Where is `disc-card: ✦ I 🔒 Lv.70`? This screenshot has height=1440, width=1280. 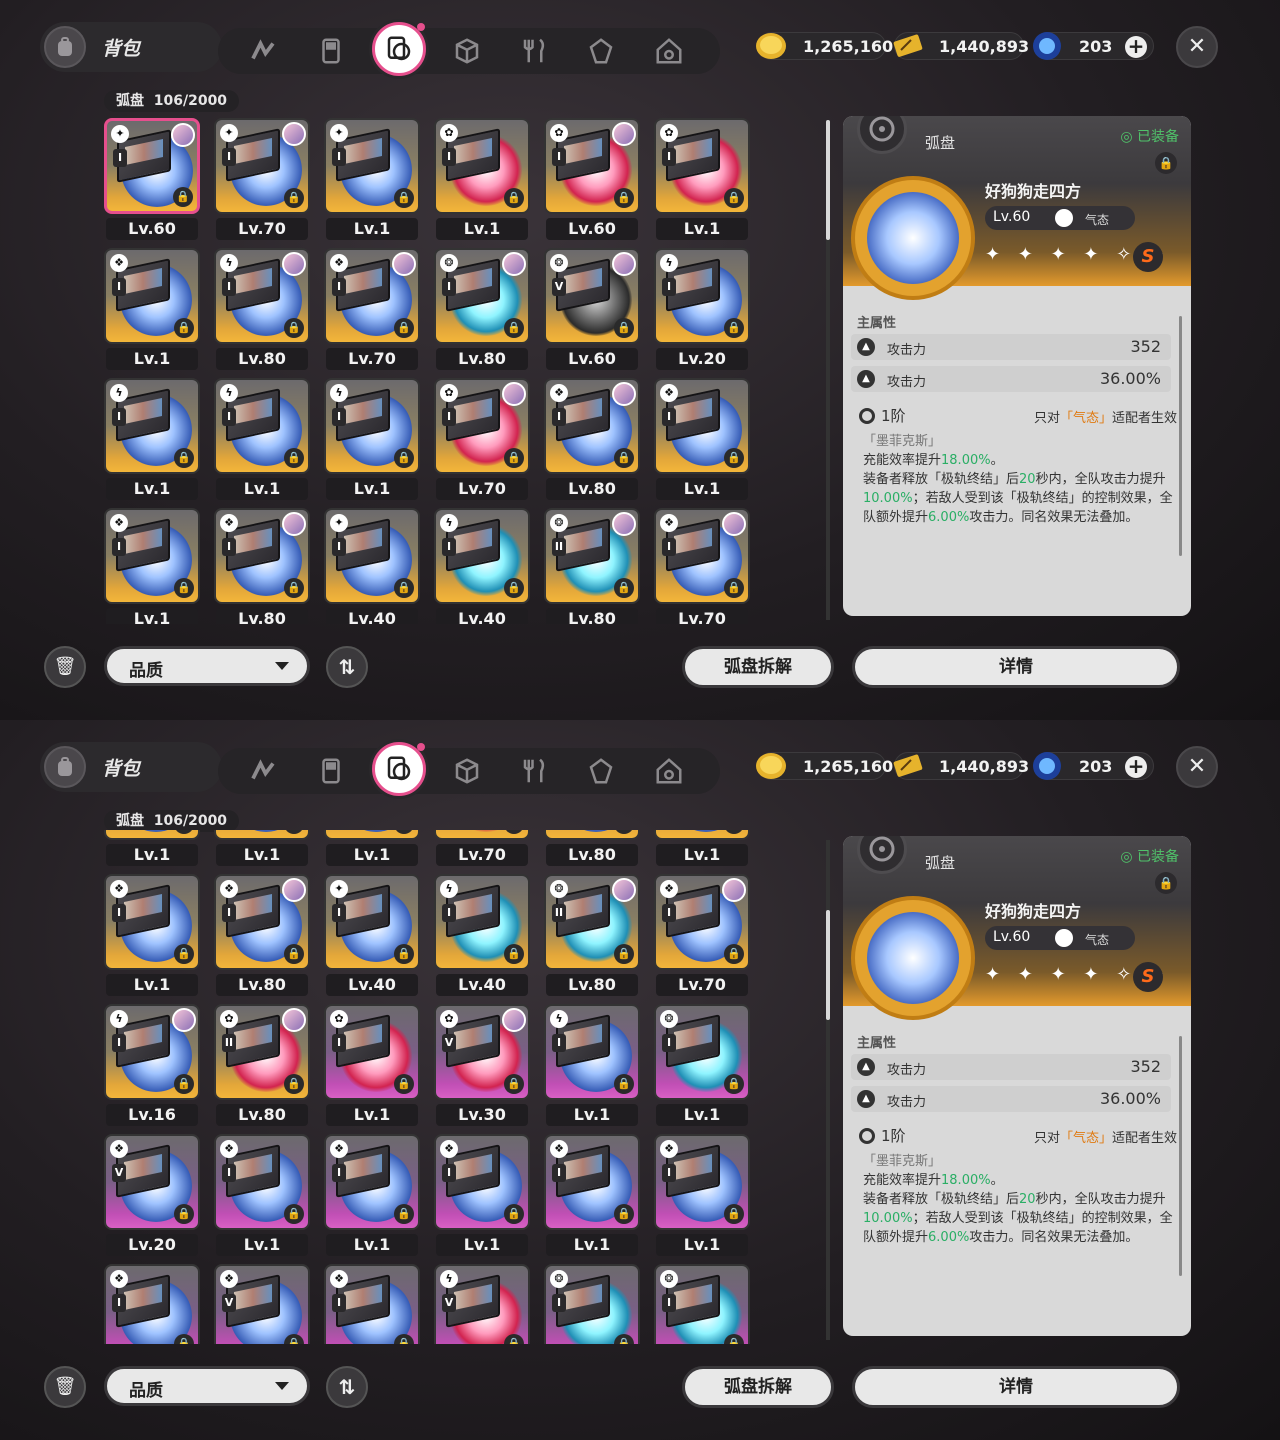 disc-card: ✦ I 🔒 Lv.70 is located at coordinates (262, 181).